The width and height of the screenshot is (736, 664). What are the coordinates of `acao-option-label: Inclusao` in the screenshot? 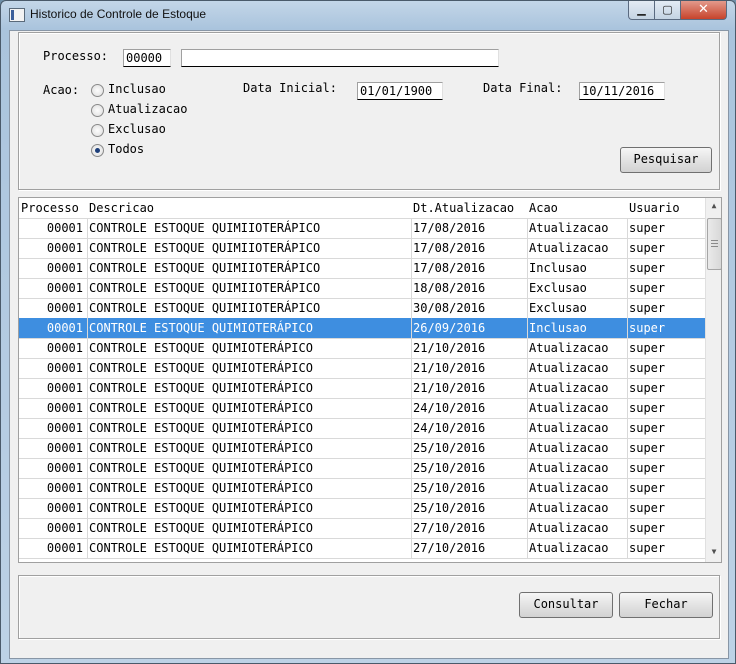 It's located at (137, 89).